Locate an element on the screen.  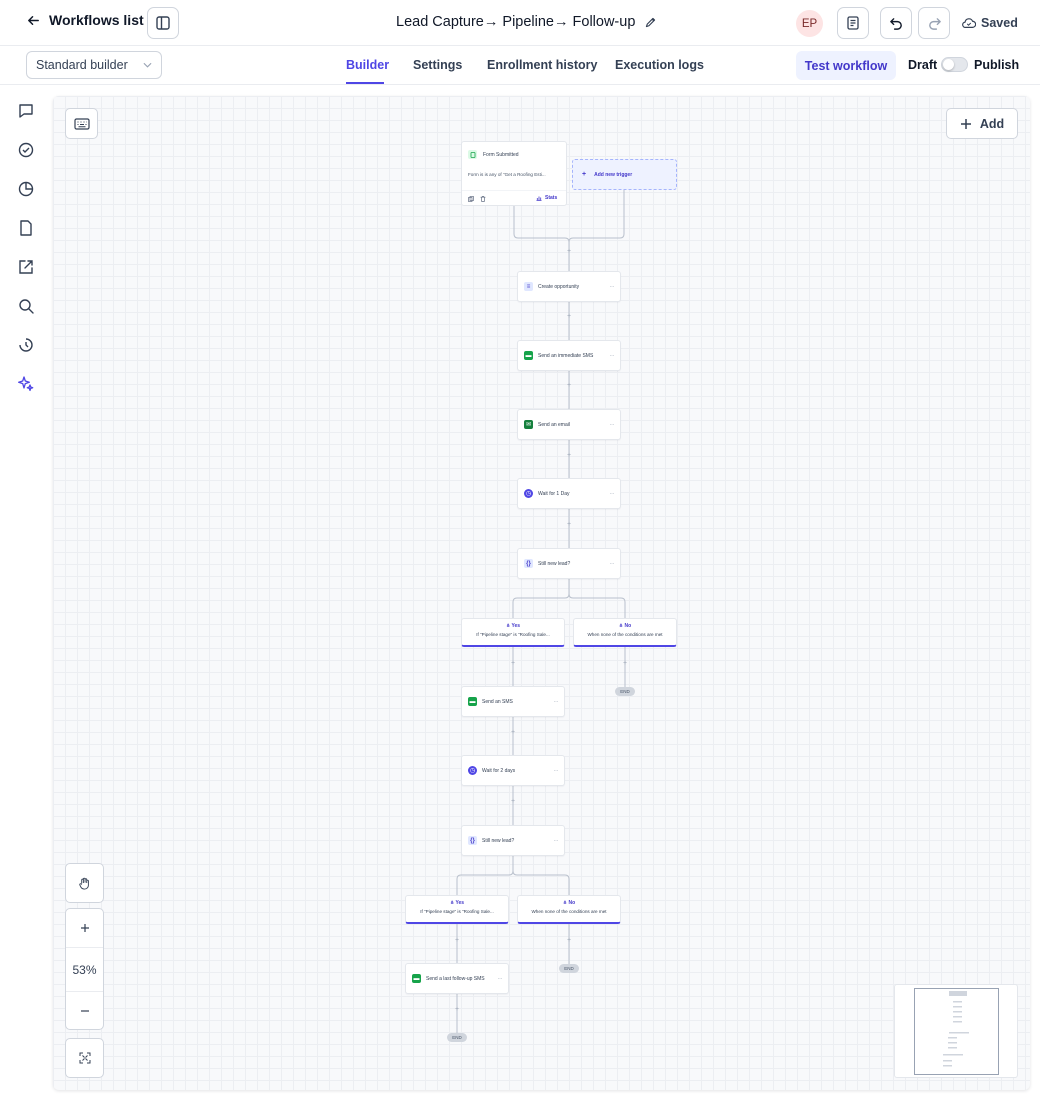
branch-description: When none of the conditions are met is located at coordinates (569, 911).